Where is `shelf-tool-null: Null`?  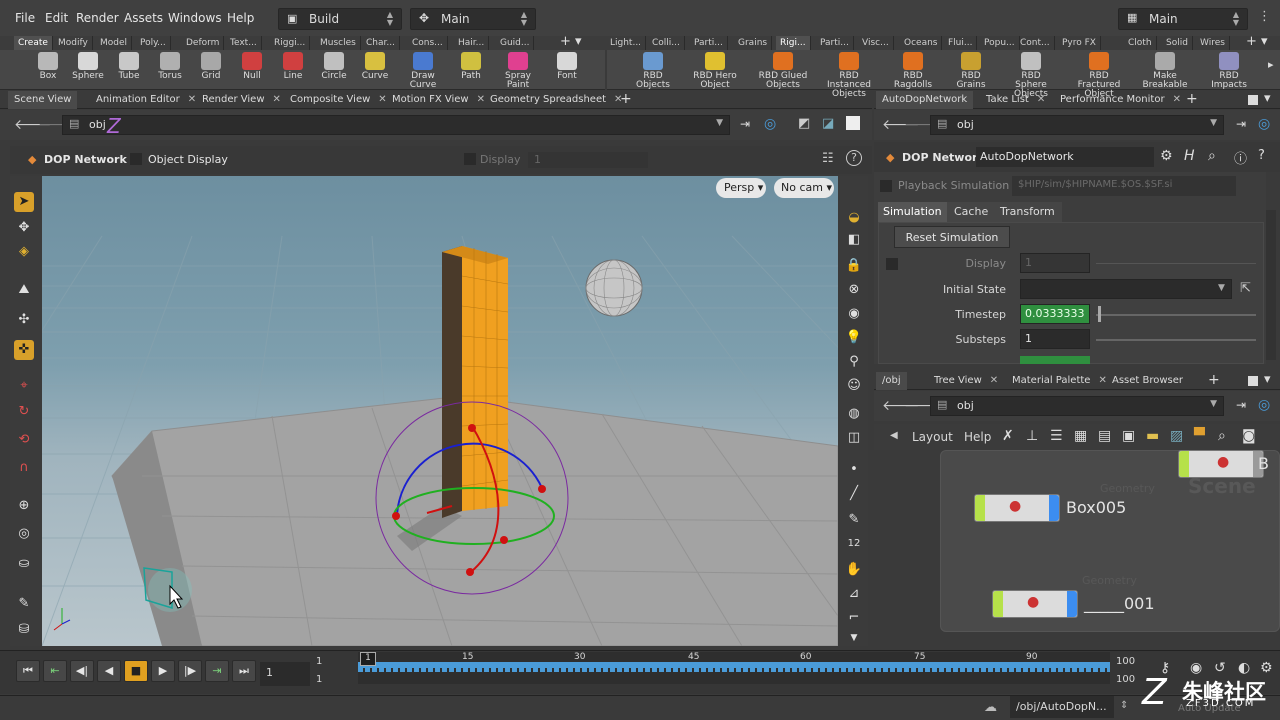
shelf-tool-null: Null is located at coordinates (252, 66).